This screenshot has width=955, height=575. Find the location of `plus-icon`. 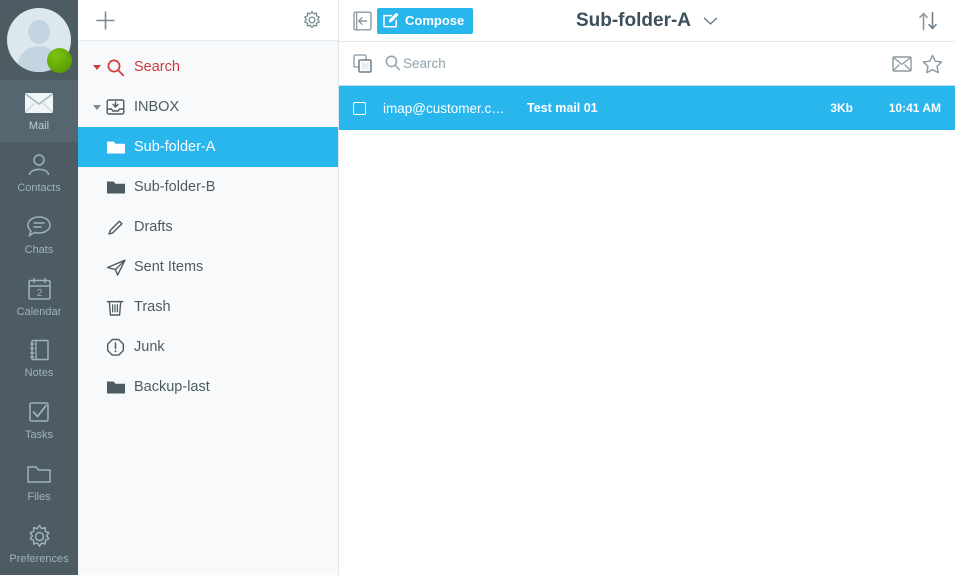

plus-icon is located at coordinates (105, 20).